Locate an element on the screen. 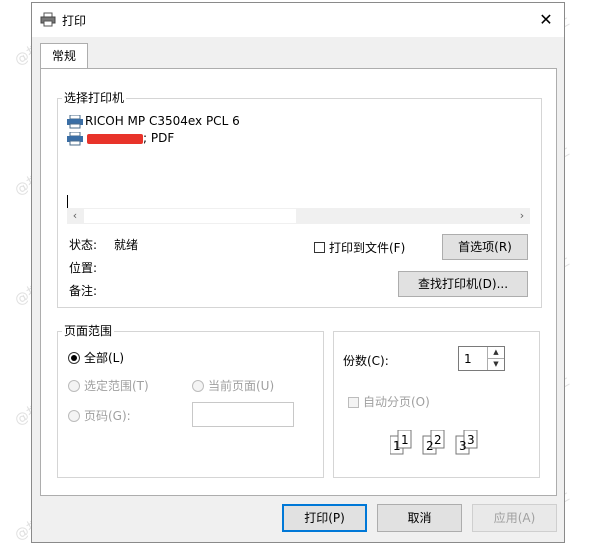 The image size is (600, 547). title-bar: 打印 ✕ is located at coordinates (298, 20).